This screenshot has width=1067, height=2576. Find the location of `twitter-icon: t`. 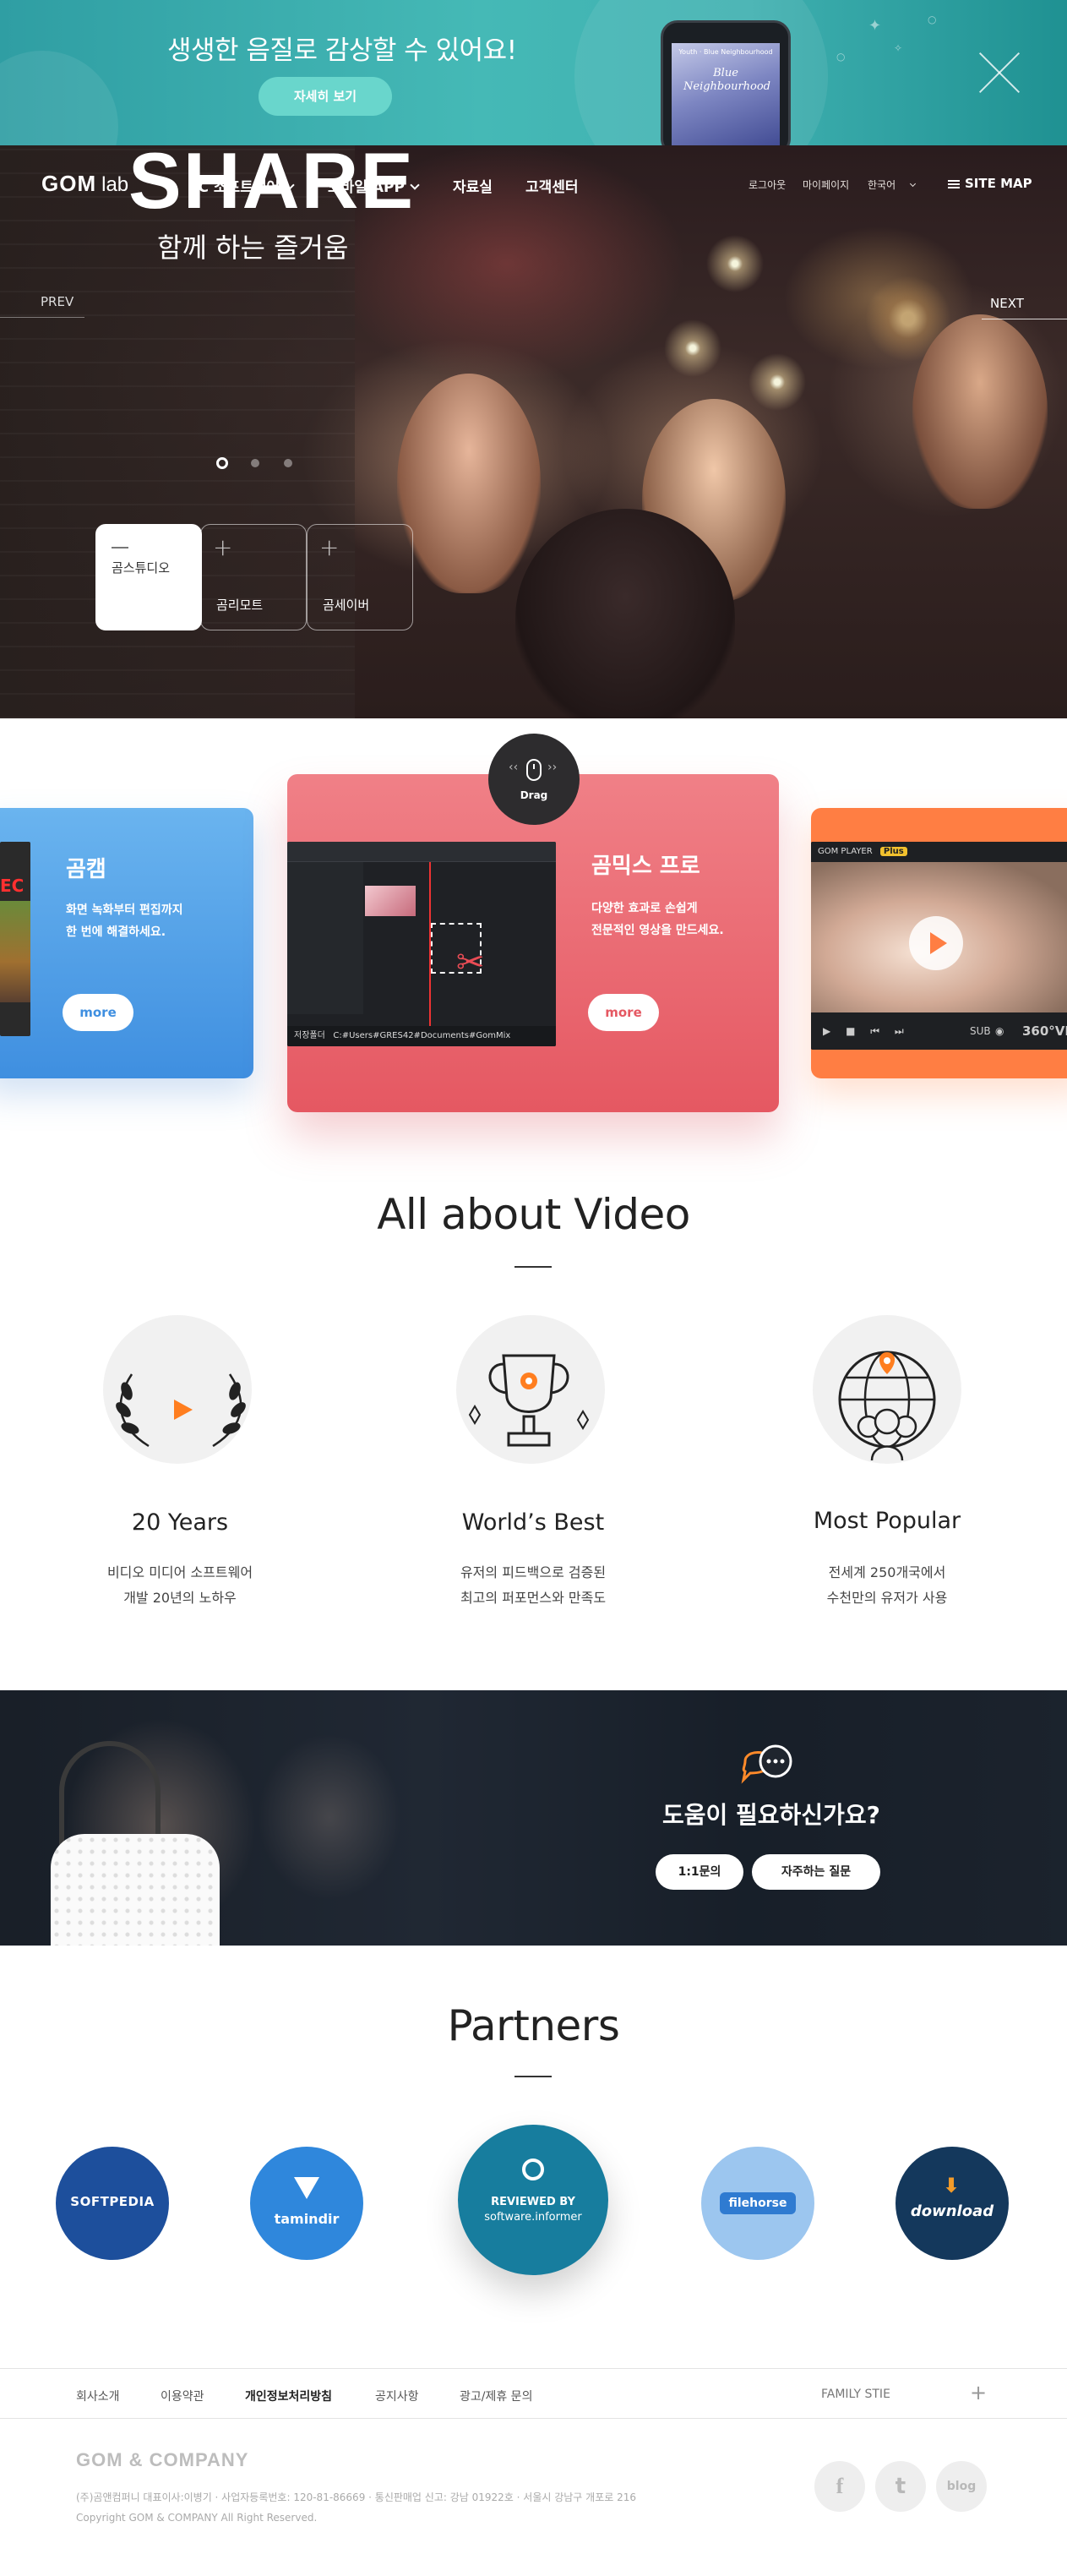

twitter-icon: t is located at coordinates (900, 2486).